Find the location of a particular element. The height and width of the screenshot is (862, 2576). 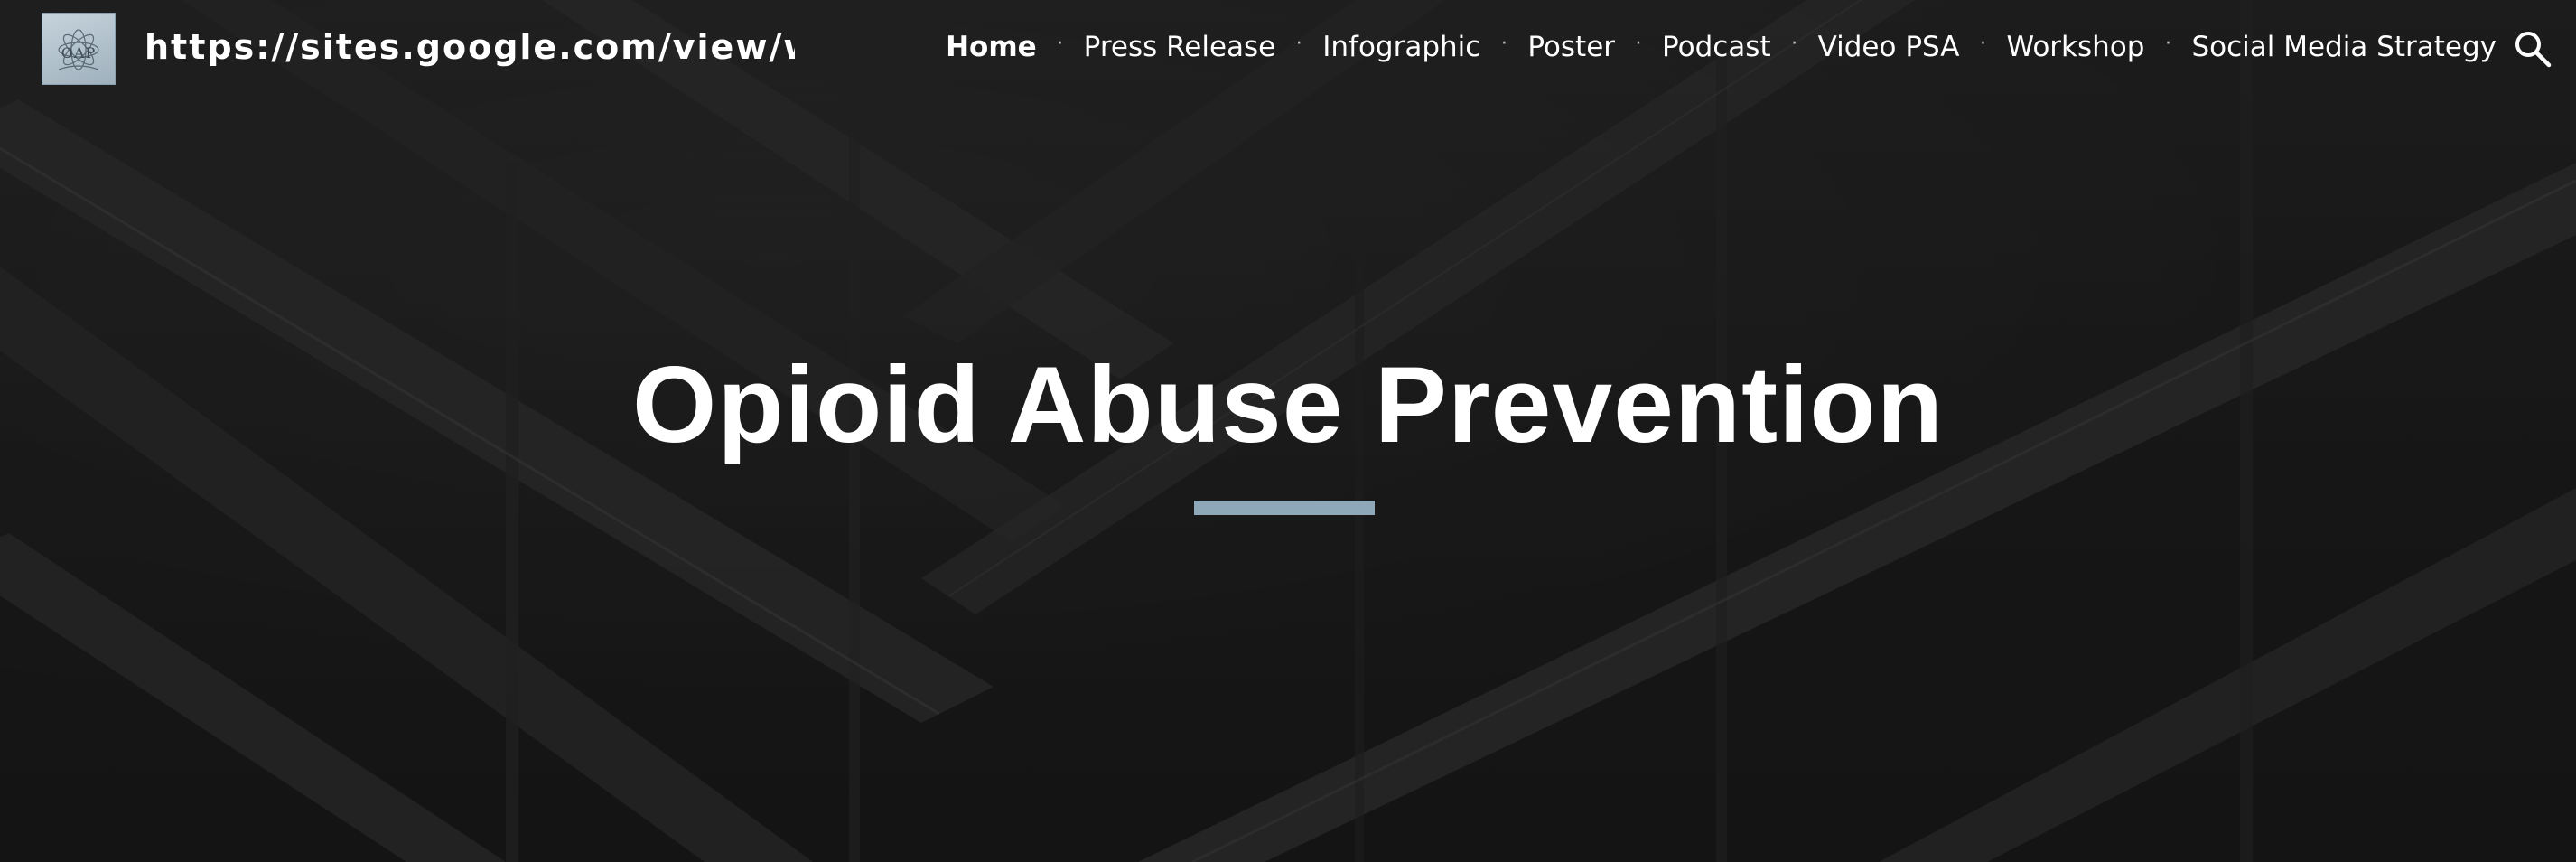

nav-item-press-release: Press Release is located at coordinates (1180, 47).